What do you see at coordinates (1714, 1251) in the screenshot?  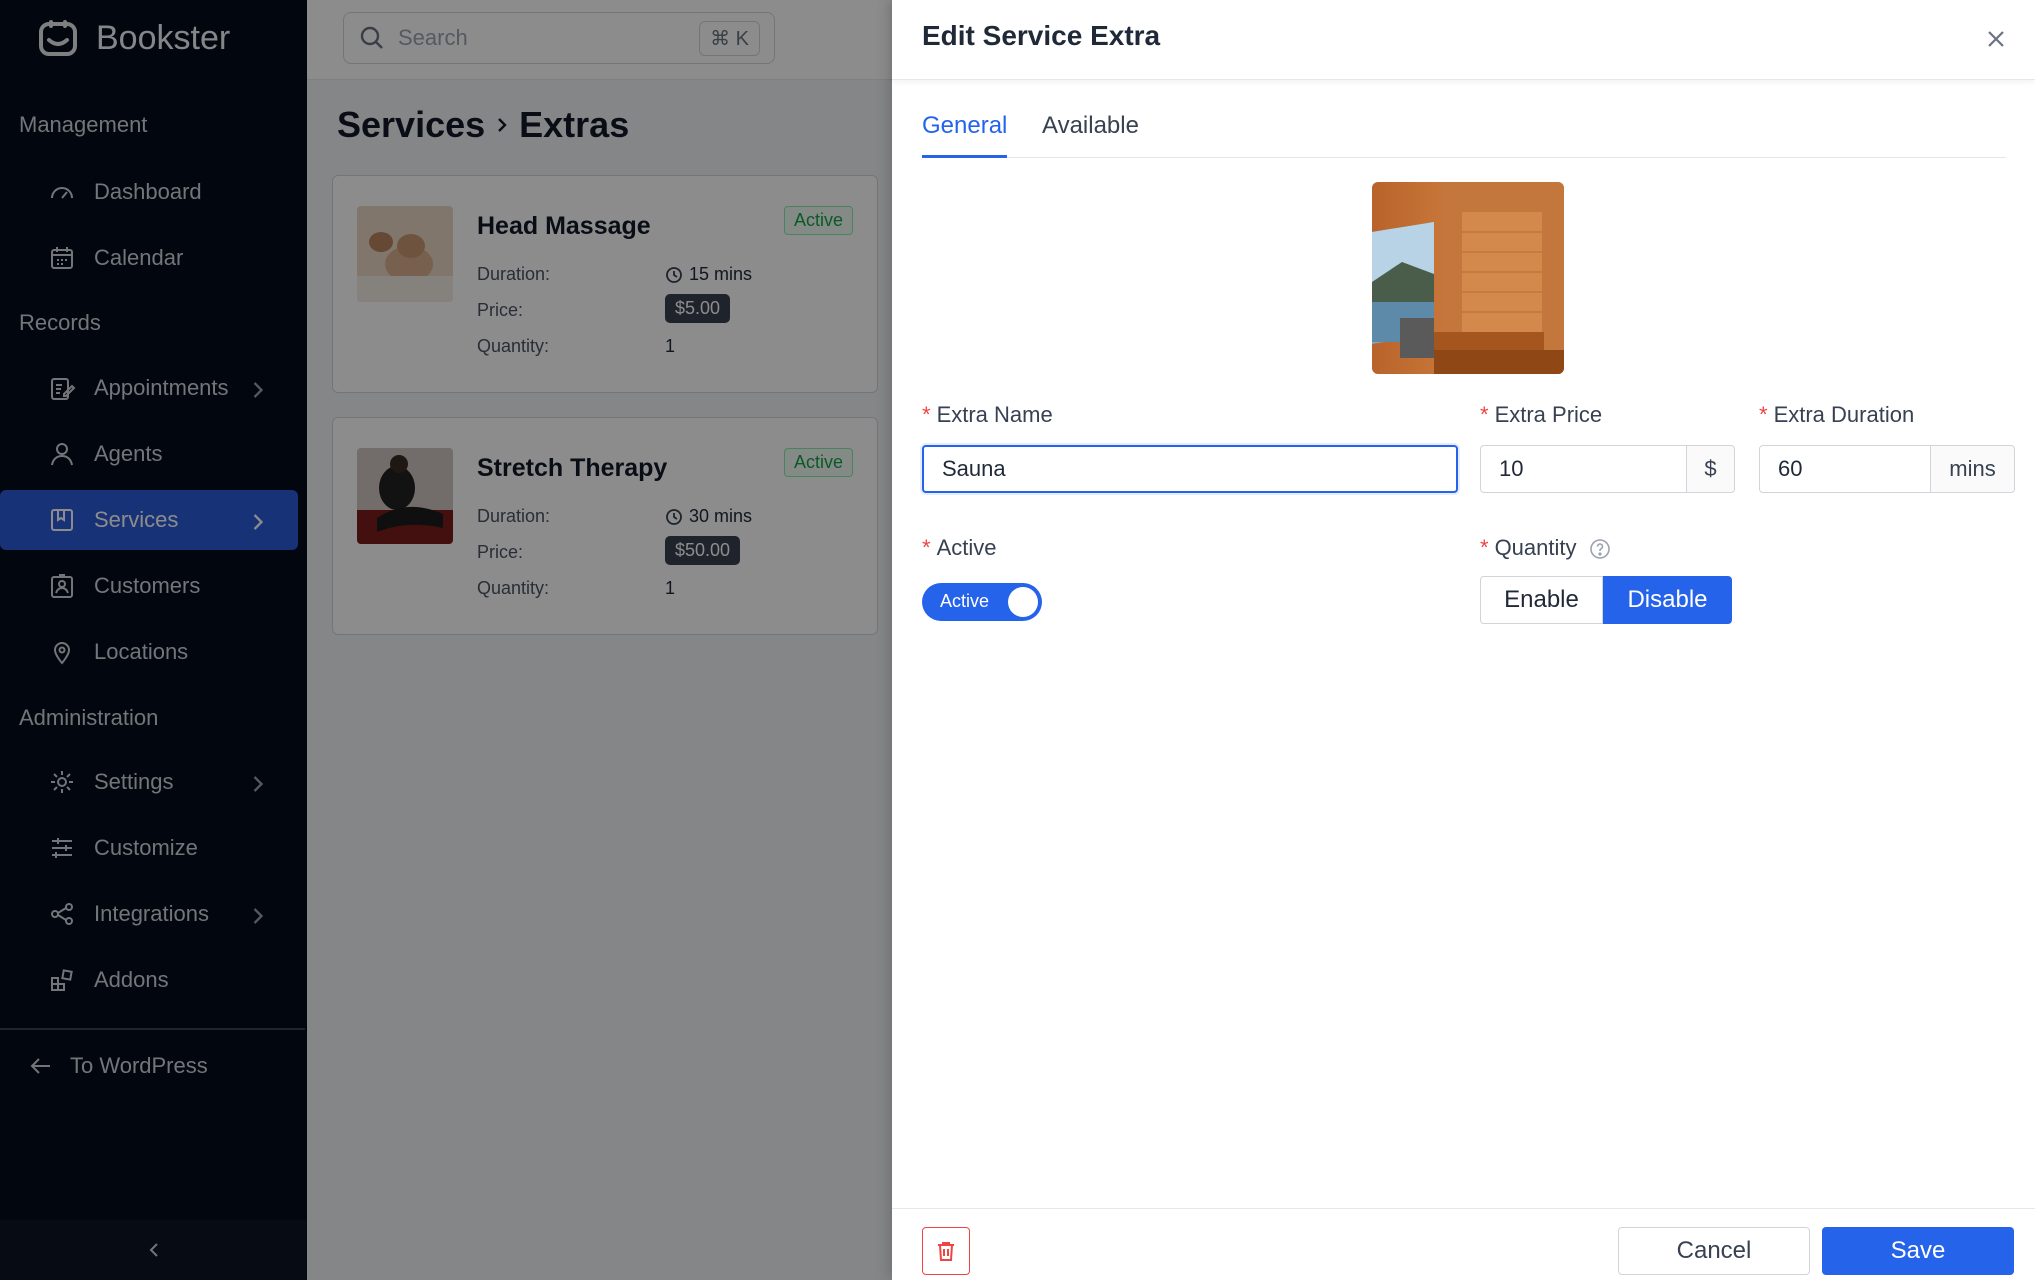 I see `cancel-button: Cancel` at bounding box center [1714, 1251].